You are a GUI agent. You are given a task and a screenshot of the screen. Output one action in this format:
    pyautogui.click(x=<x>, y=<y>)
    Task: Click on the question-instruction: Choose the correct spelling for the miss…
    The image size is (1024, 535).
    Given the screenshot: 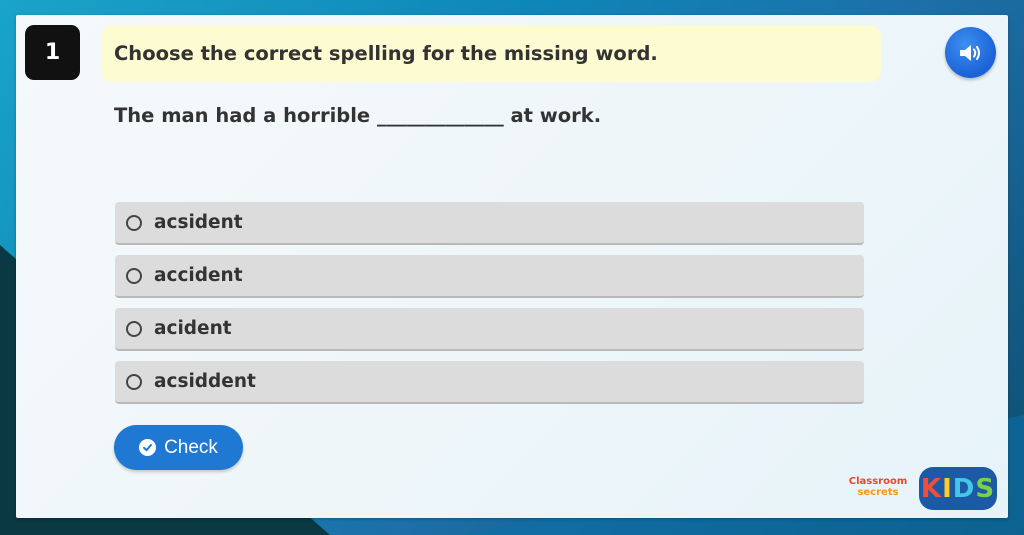 What is the action you would take?
    pyautogui.click(x=491, y=53)
    